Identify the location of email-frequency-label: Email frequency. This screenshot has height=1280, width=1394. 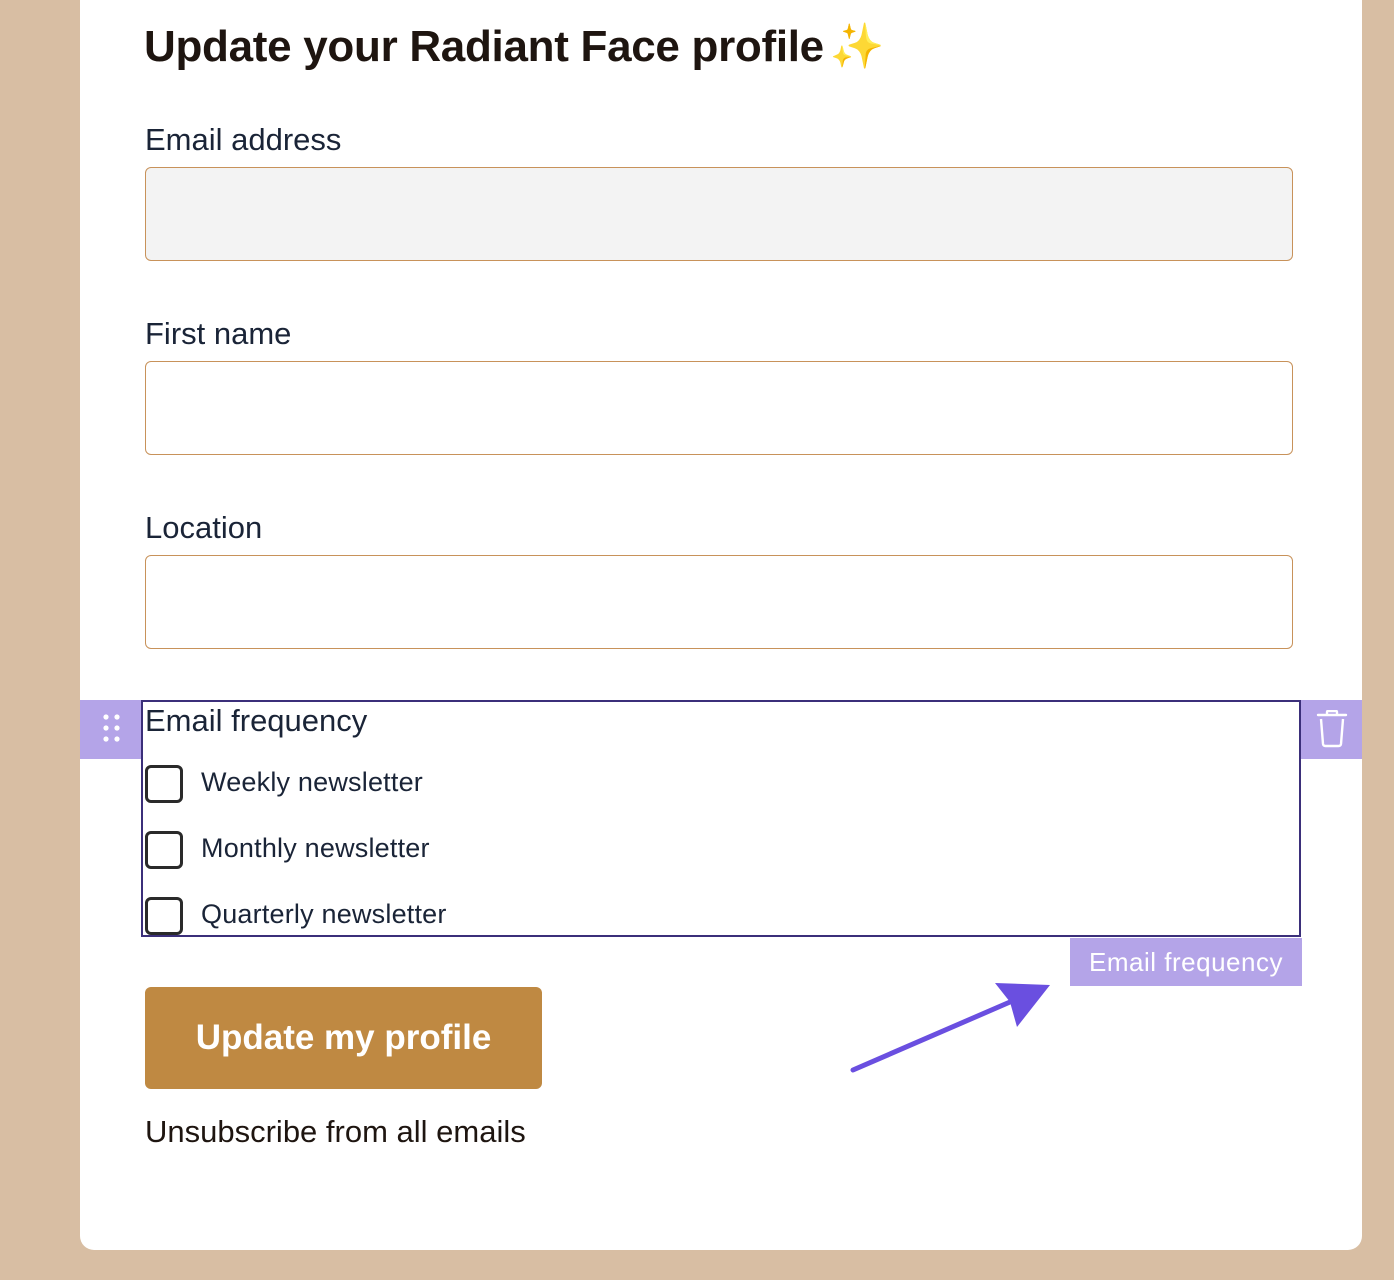
(256, 720).